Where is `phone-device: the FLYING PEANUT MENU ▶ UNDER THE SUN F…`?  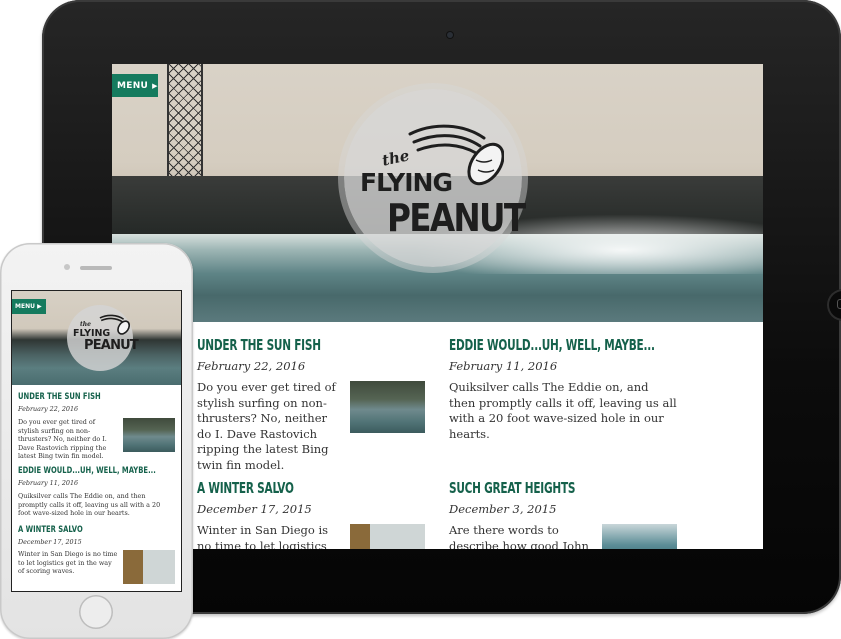 phone-device: the FLYING PEANUT MENU ▶ UNDER THE SUN F… is located at coordinates (96, 441).